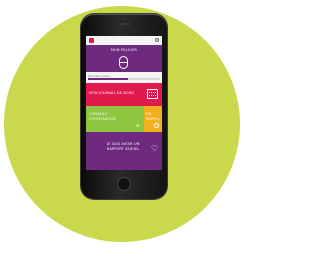  Describe the element at coordinates (124, 24) in the screenshot. I see `phone-speaker` at that location.